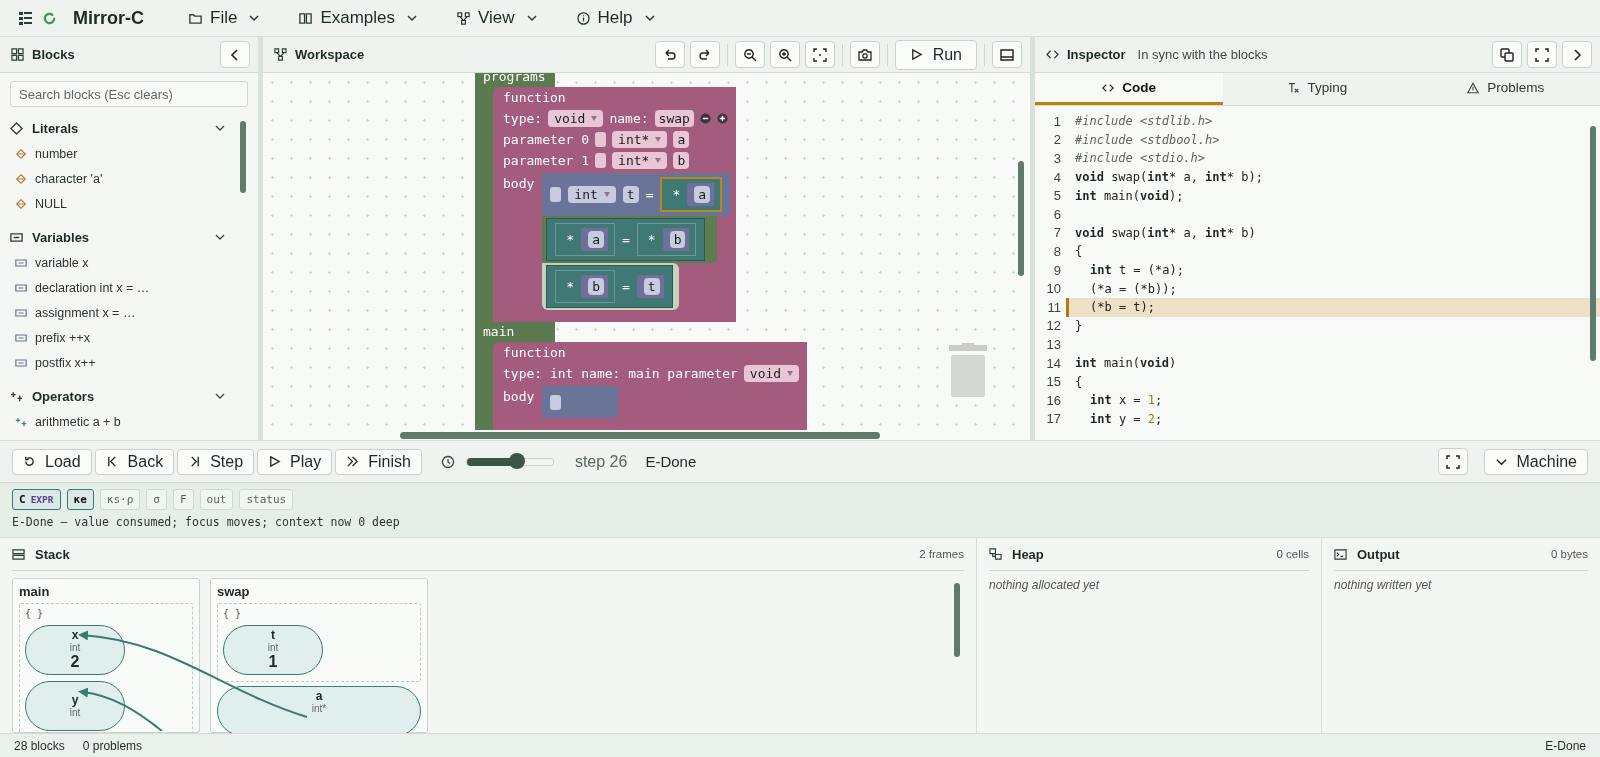  I want to click on playback-button: Step, so click(216, 461).